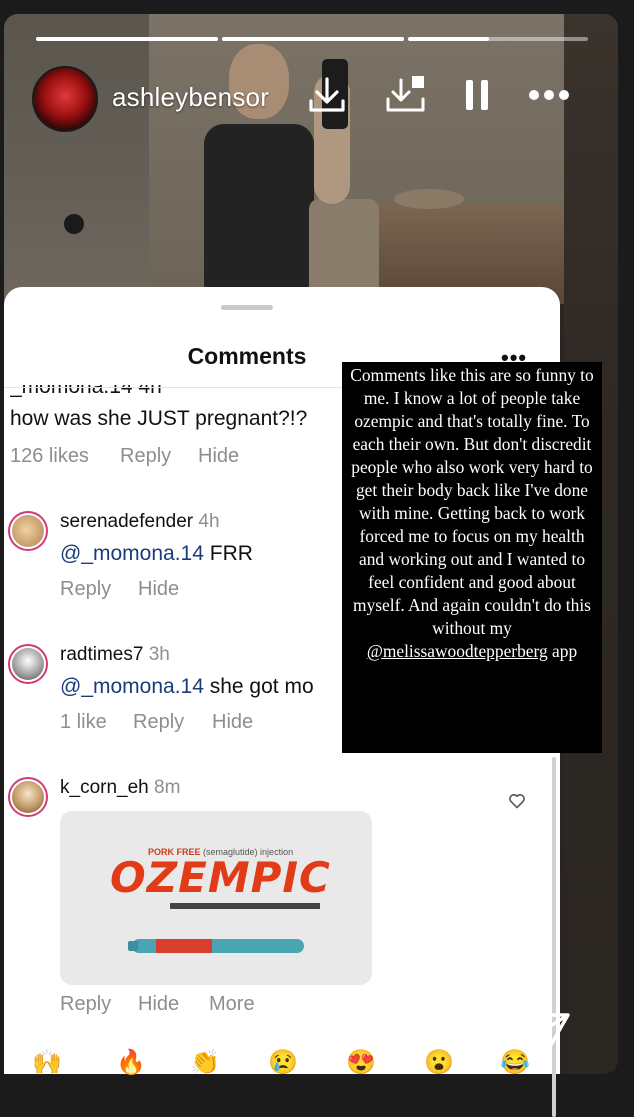 This screenshot has height=1117, width=634. What do you see at coordinates (220, 877) in the screenshot?
I see `ozempic-logo: OZEMPIC` at bounding box center [220, 877].